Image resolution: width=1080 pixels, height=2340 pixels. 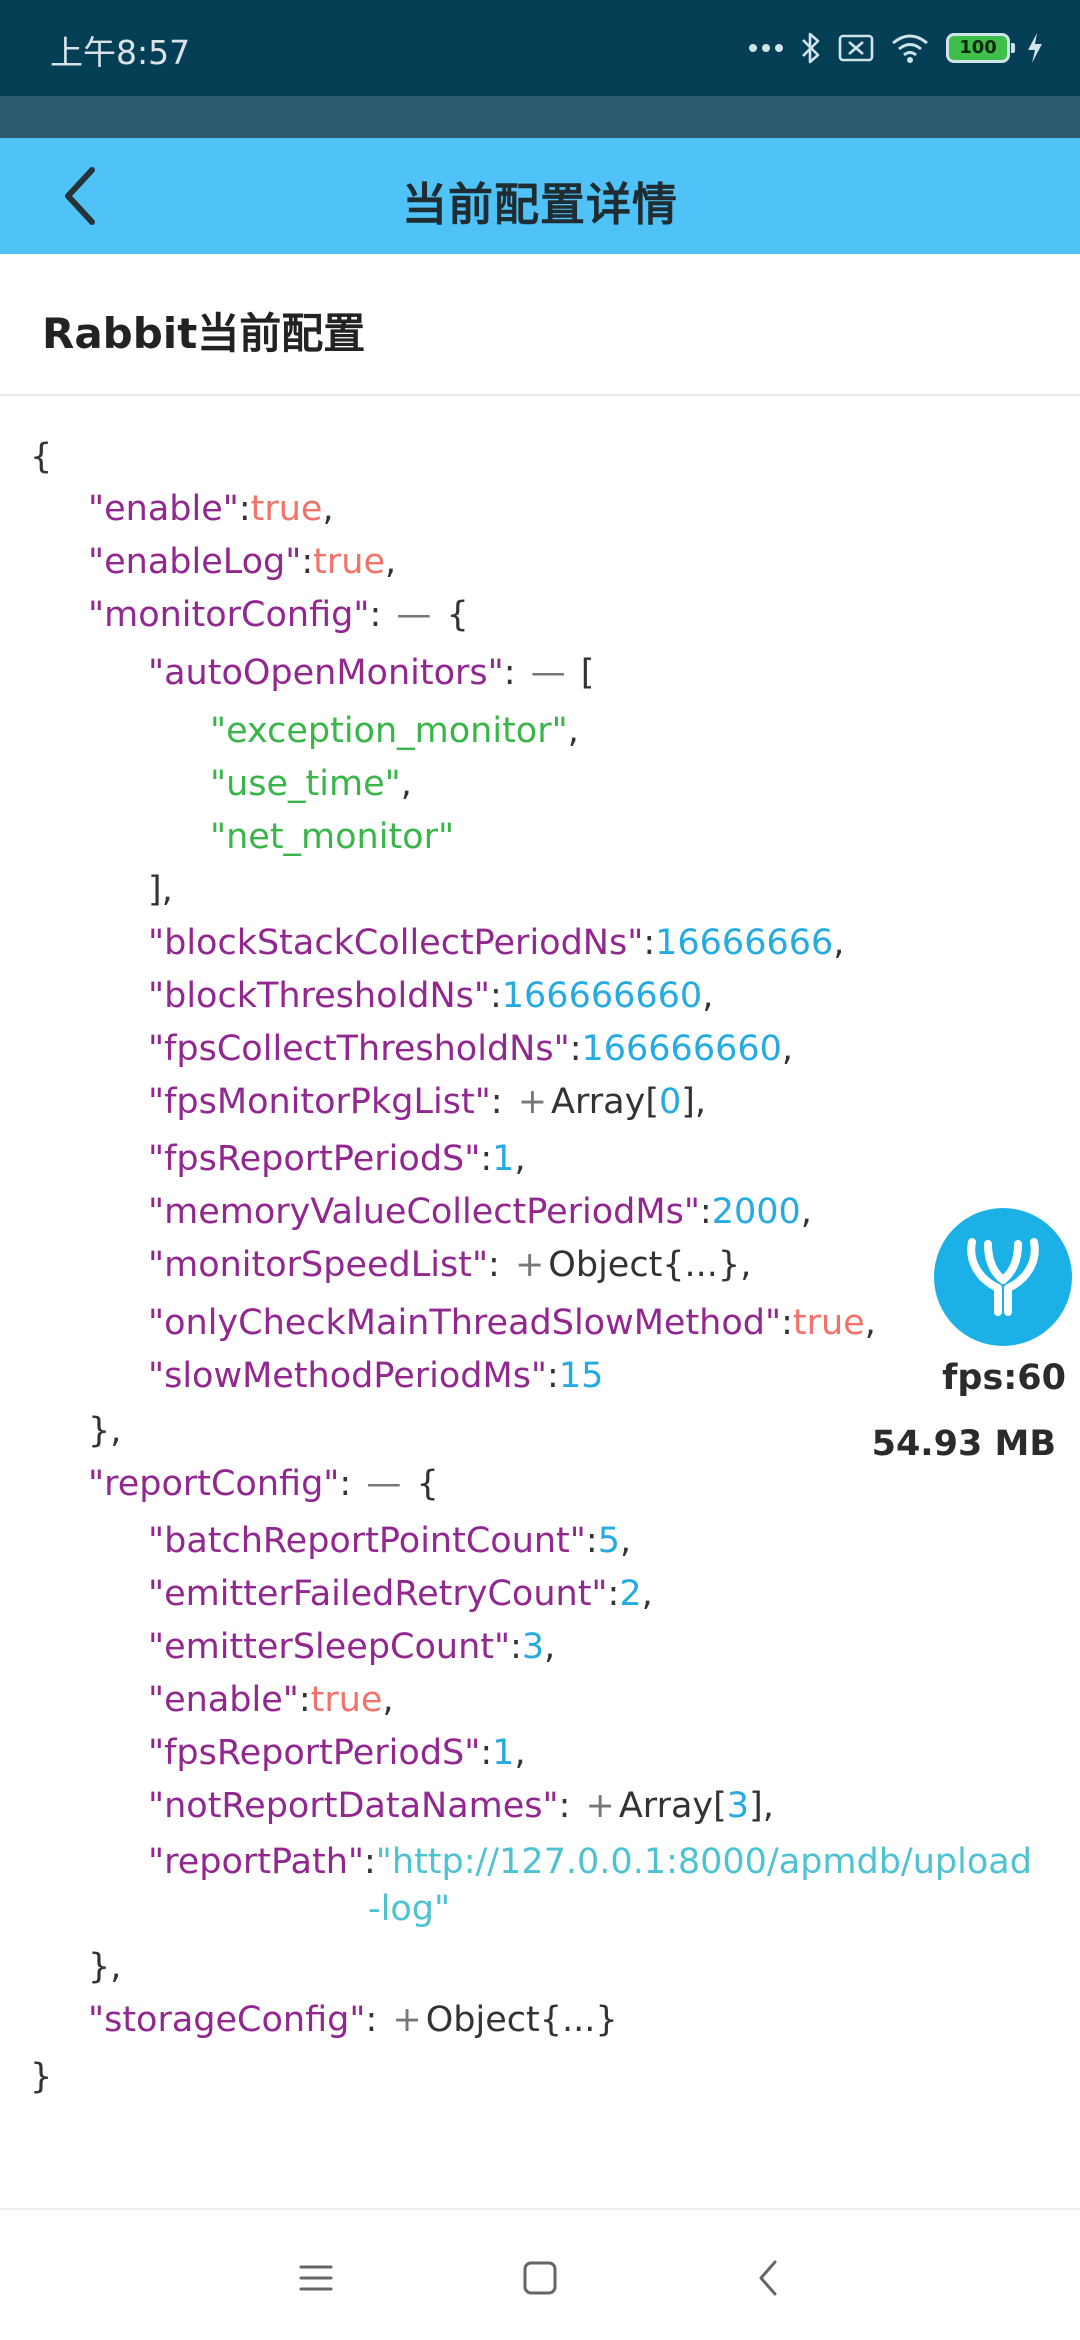 What do you see at coordinates (311, 784) in the screenshot?
I see `json-array-item: "use_time",` at bounding box center [311, 784].